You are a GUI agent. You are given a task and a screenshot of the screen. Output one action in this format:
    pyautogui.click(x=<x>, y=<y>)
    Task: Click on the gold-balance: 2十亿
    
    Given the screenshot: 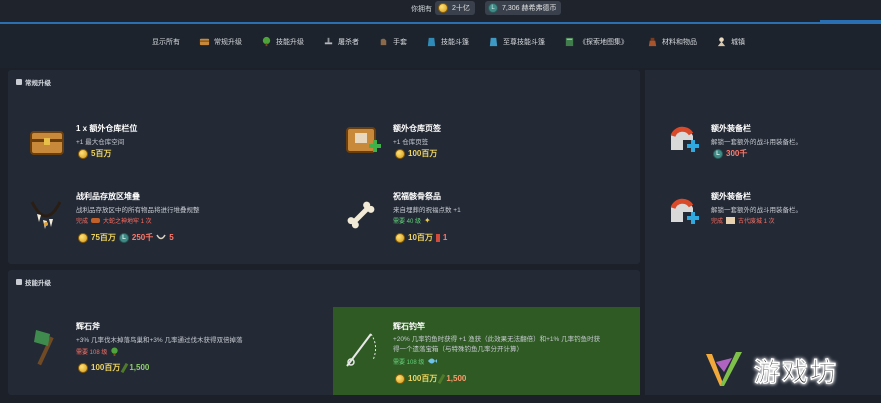 What is the action you would take?
    pyautogui.click(x=455, y=8)
    